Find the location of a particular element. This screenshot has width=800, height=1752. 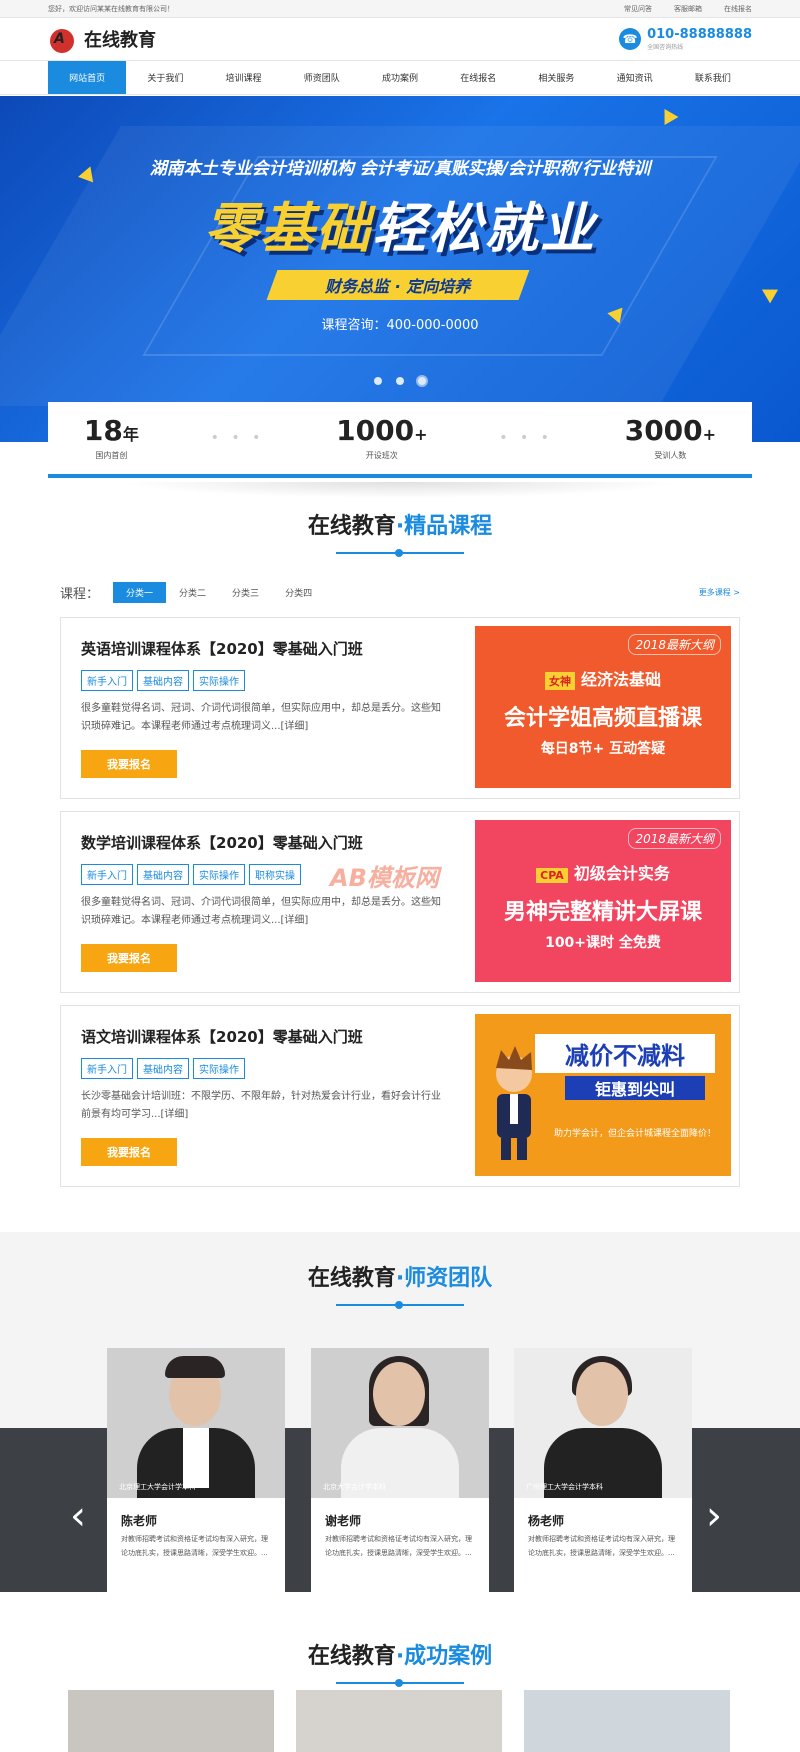

logo-name: 在线教育 is located at coordinates (120, 40).